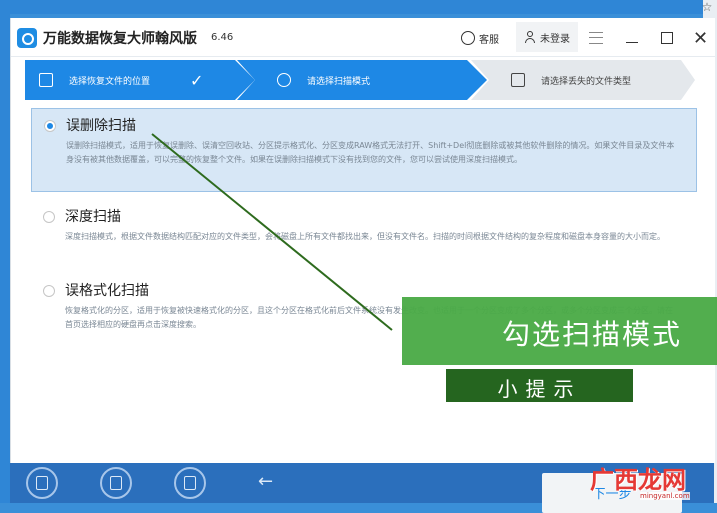 This screenshot has height=513, width=717. I want to click on step-select-scan-mode: 请选择扫描模式, so click(362, 80).